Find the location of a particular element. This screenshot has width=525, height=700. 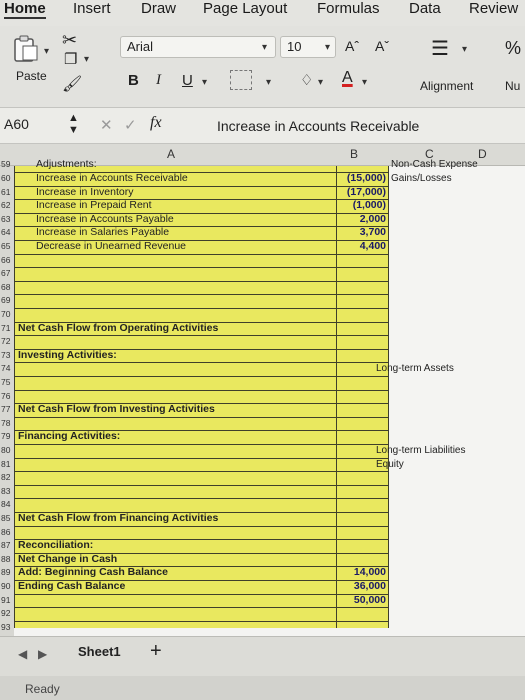

row-number: 88 is located at coordinates (7, 560).